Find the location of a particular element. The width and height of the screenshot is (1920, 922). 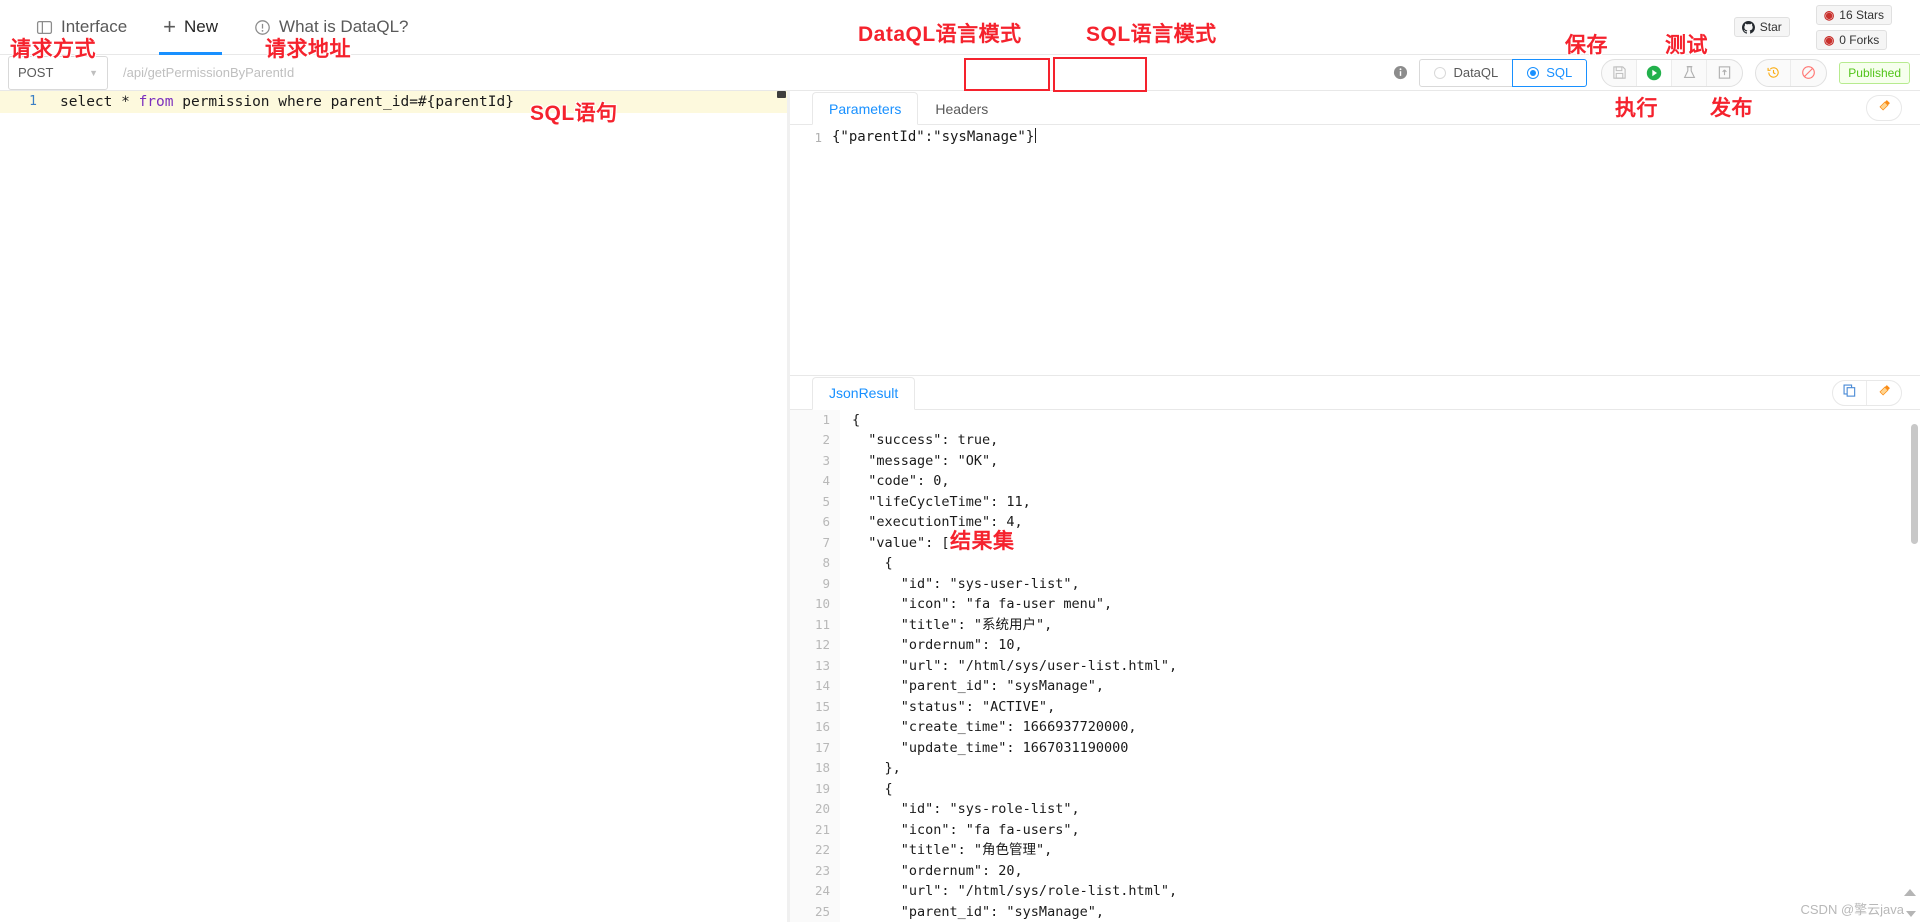

run-button is located at coordinates (1655, 72).